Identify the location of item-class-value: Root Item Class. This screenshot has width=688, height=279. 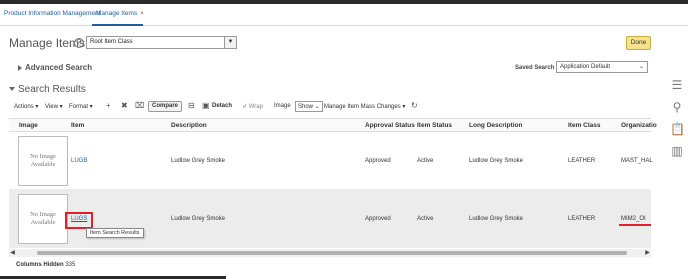
(111, 42).